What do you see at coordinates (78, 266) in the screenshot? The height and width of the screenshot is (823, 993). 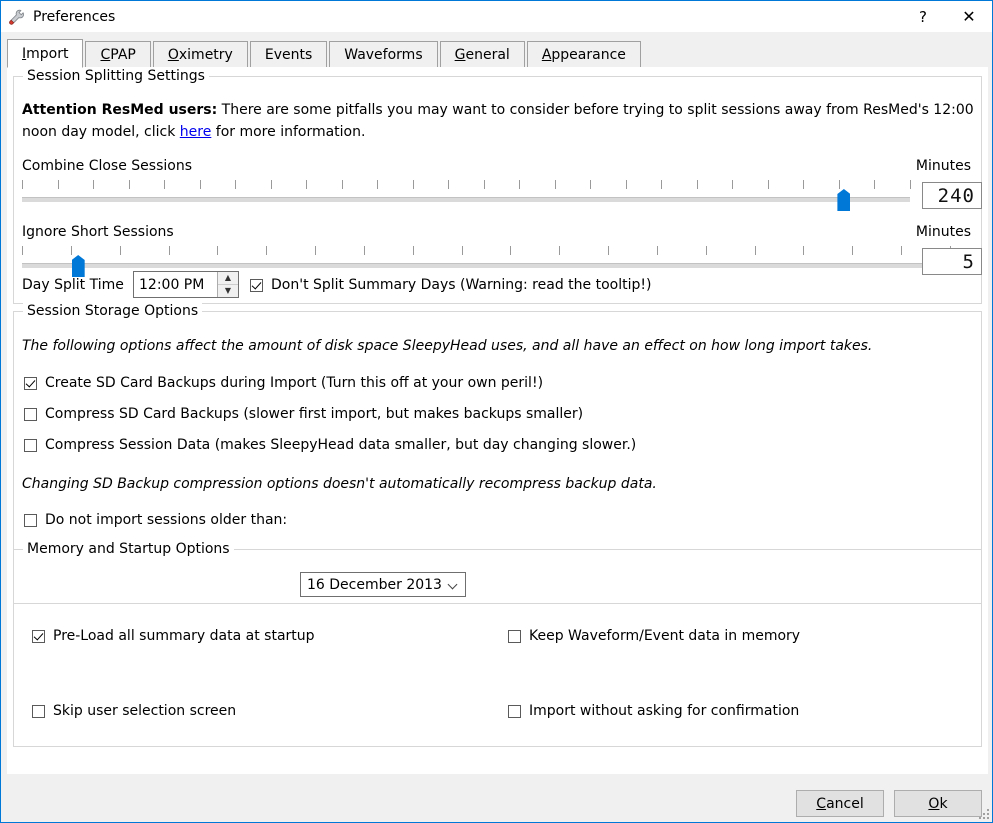 I see `ignore-slider-handle` at bounding box center [78, 266].